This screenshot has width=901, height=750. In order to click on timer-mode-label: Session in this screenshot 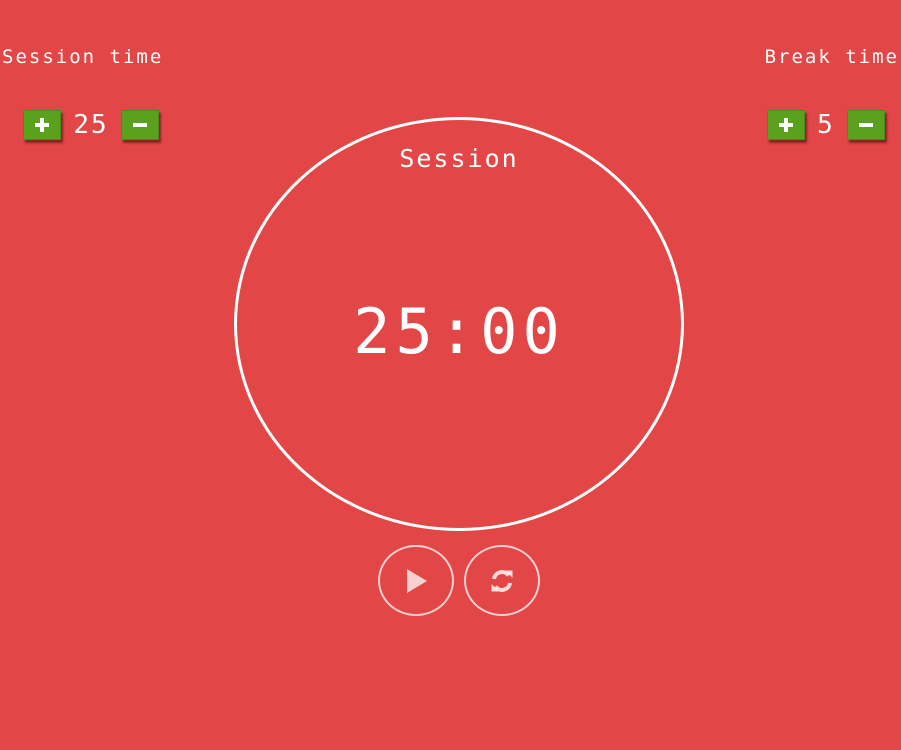, I will do `click(459, 158)`.